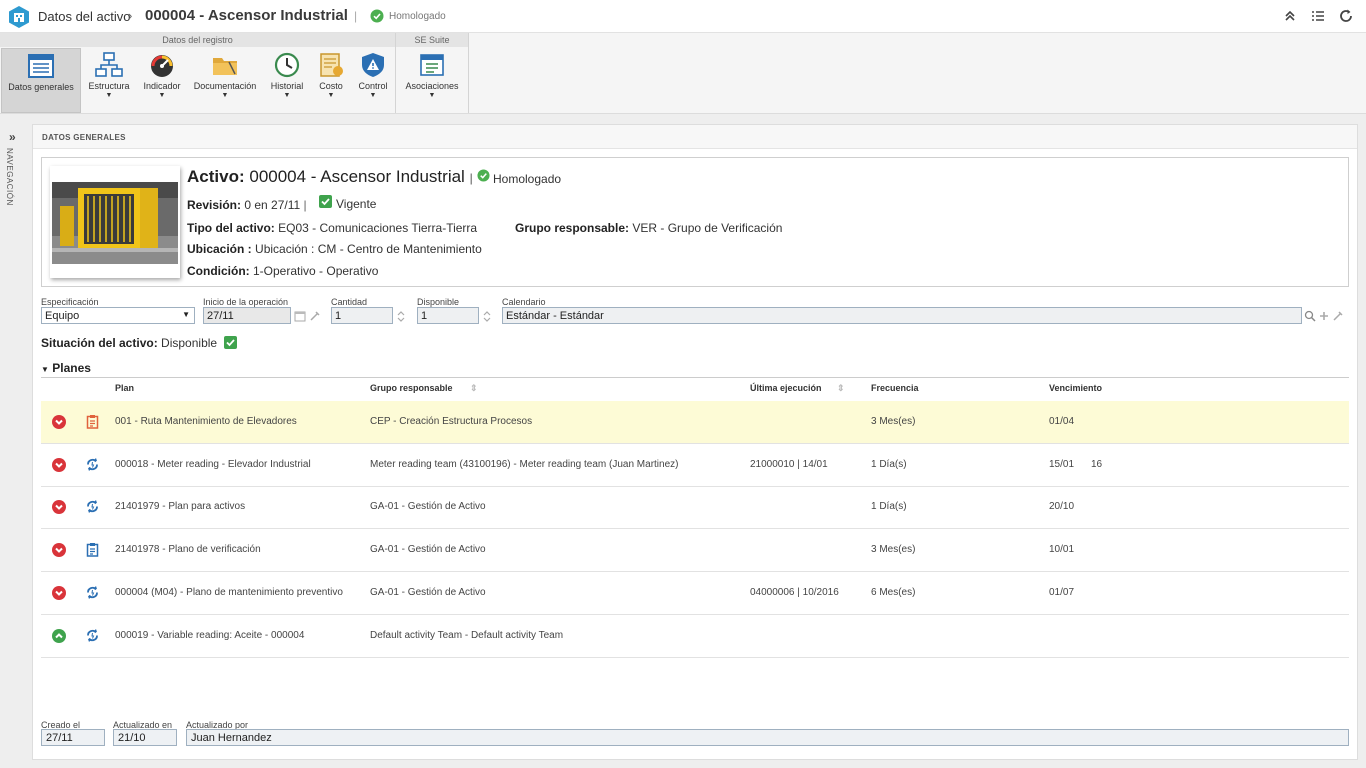  Describe the element at coordinates (188, 549) in the screenshot. I see `plan-cell: 21401978 - Plano de verificación` at that location.